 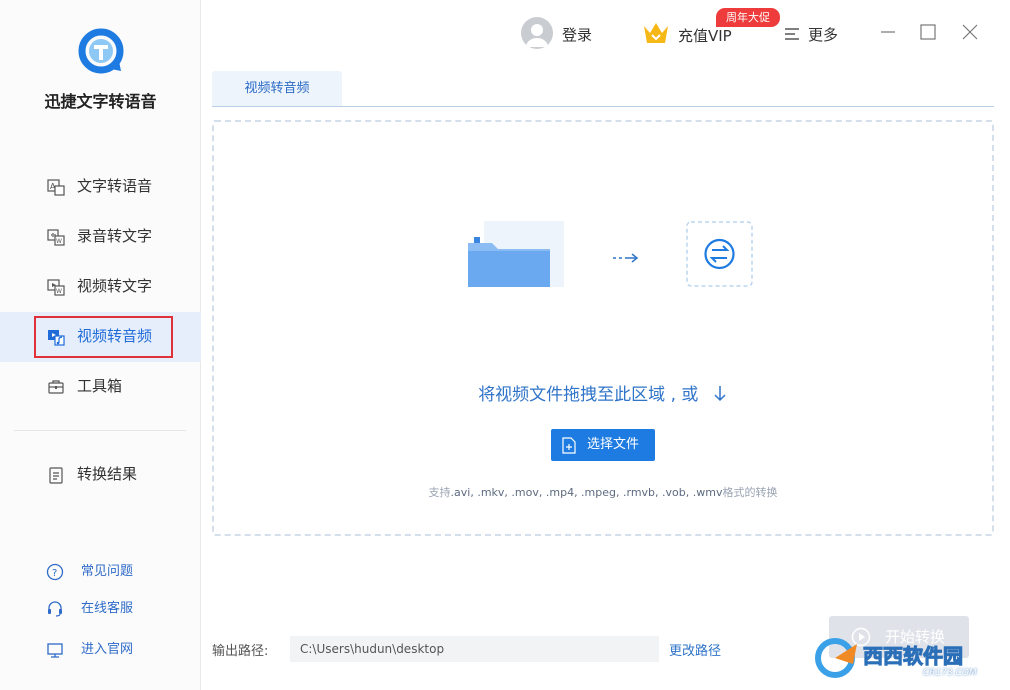 I want to click on recording-to-text-icon: W, so click(x=56, y=237).